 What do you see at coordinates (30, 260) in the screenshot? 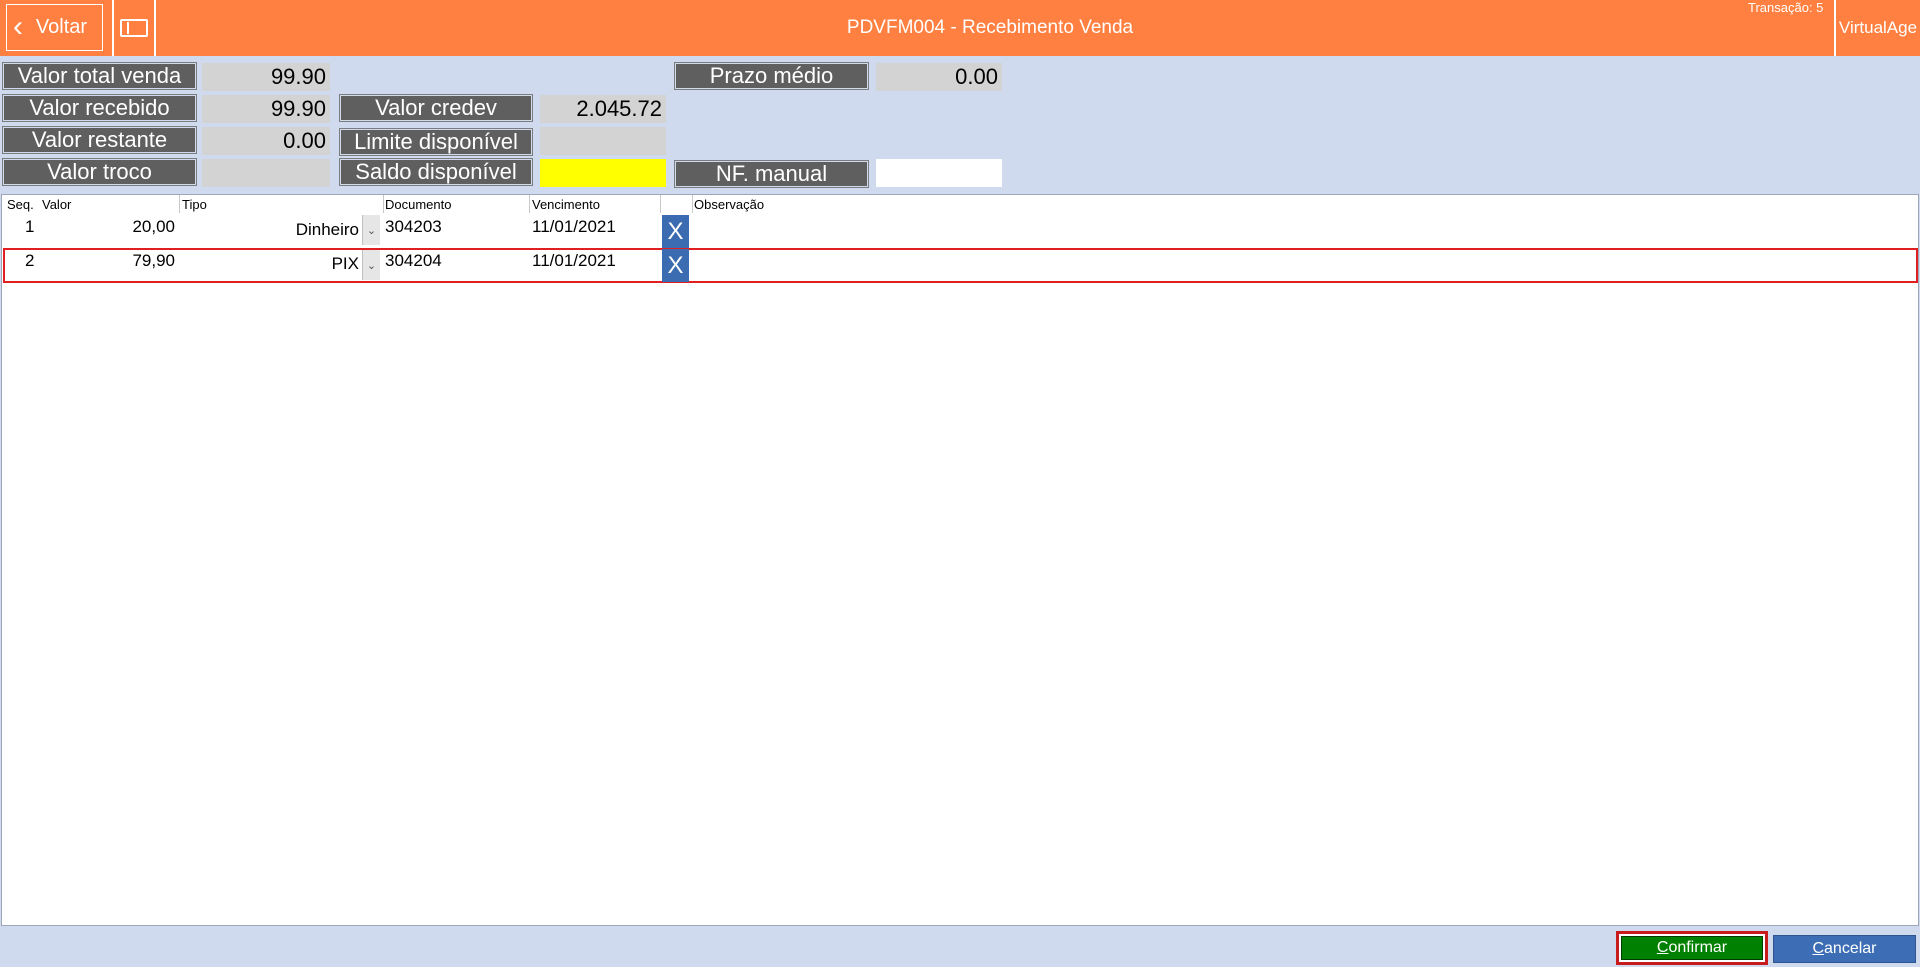
I see `row-seq: 2` at bounding box center [30, 260].